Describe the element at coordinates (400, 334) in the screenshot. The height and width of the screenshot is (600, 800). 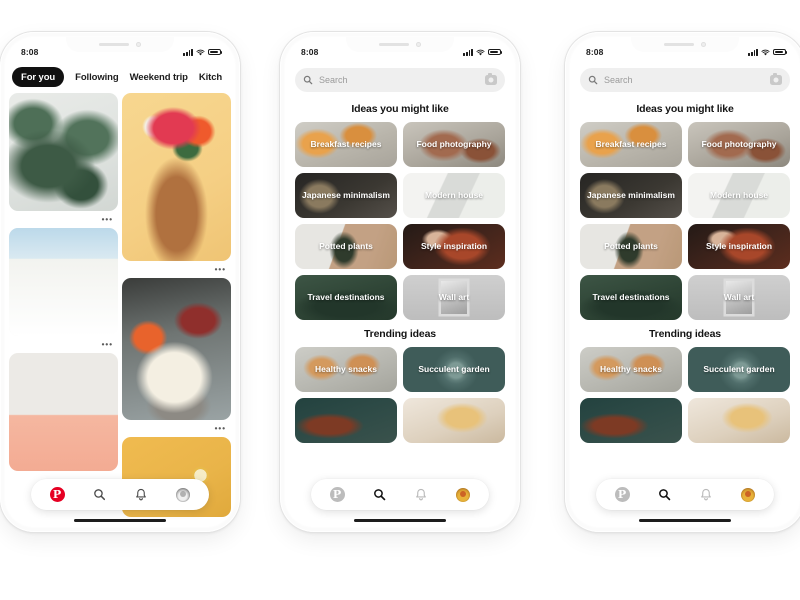
I see `section-title-trending: Trending ideas` at that location.